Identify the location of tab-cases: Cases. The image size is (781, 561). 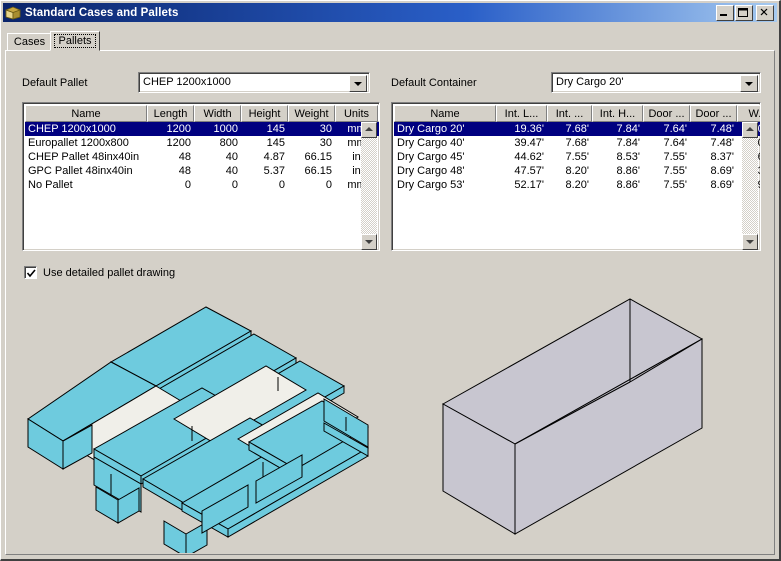
(29, 41).